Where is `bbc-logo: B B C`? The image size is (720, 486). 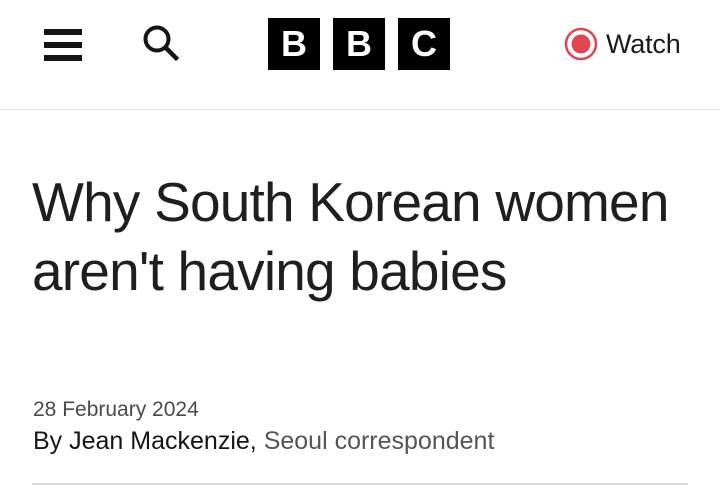
bbc-logo: B B C is located at coordinates (359, 44).